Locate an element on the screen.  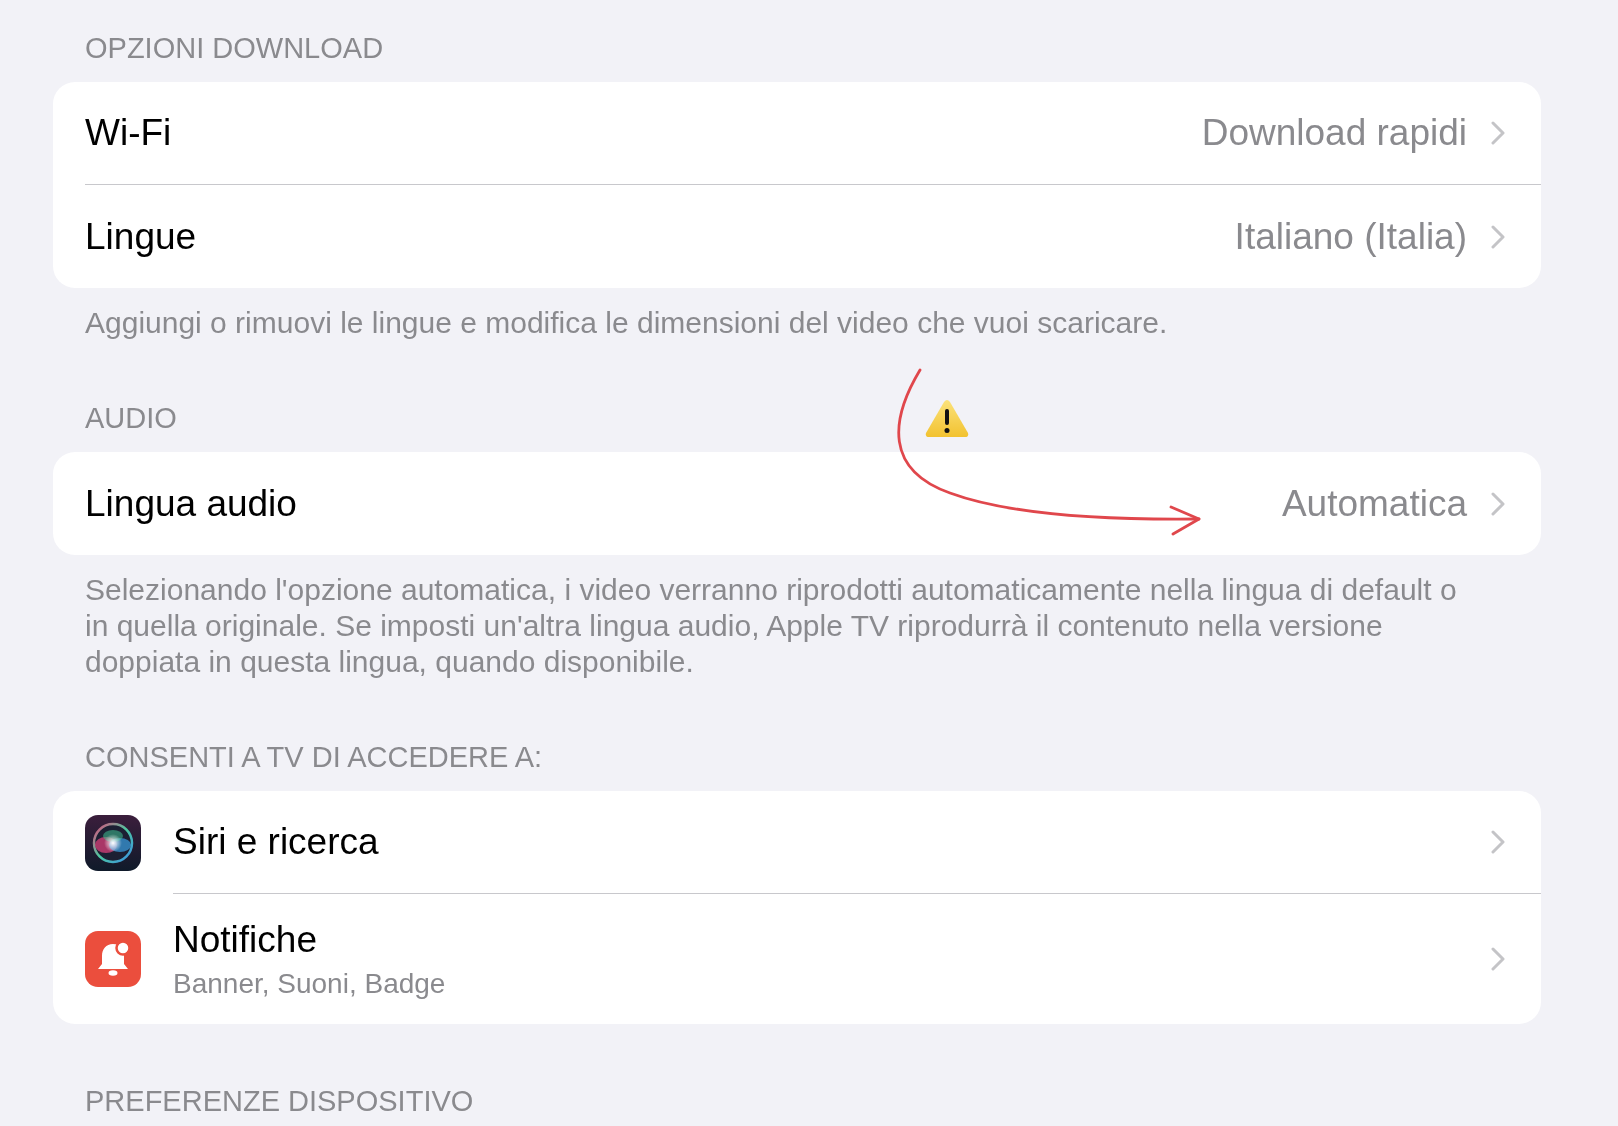
section-footer: Selezionando l'opzione automatica, i video verranno riprodotti automaticamente nella lingua di default o in quella originale. Se imposti un'altra lingua audio, Apple TV riprodurrà il contenuto nella versione doppiata in questa lingua, quando disponibile. is located at coordinates (797, 617).